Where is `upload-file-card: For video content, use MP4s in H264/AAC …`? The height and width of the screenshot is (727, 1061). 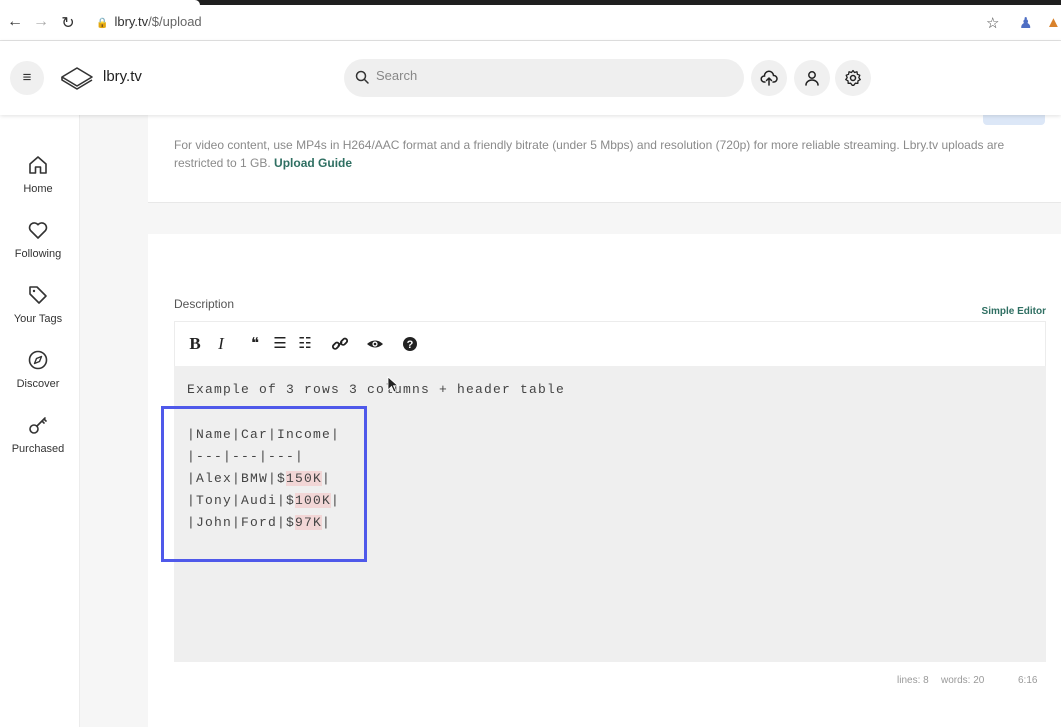 upload-file-card: For video content, use MP4s in H264/AAC … is located at coordinates (604, 159).